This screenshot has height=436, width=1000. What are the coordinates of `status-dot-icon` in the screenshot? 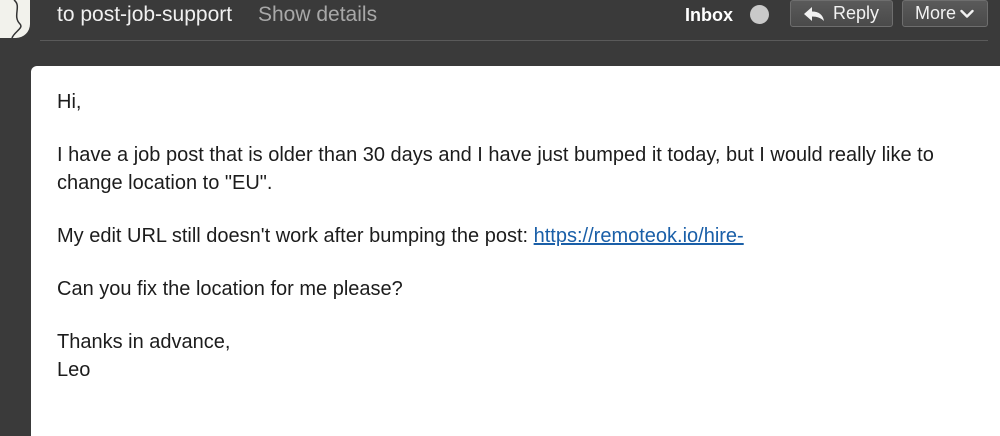 It's located at (759, 14).